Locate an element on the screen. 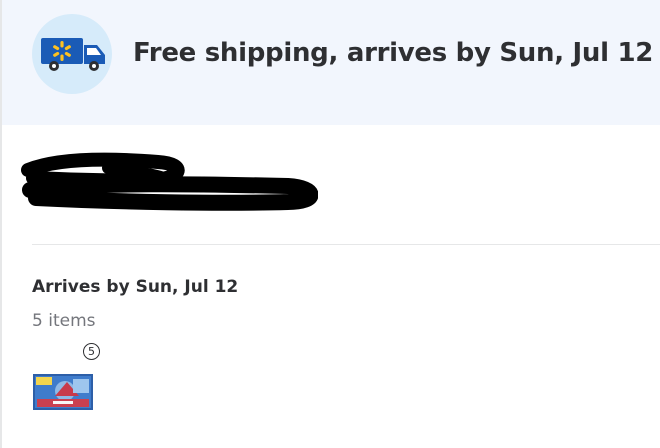 This screenshot has height=448, width=660. shipping-banner-title: Free shipping, arrives by Sun, Jul 12 is located at coordinates (393, 53).